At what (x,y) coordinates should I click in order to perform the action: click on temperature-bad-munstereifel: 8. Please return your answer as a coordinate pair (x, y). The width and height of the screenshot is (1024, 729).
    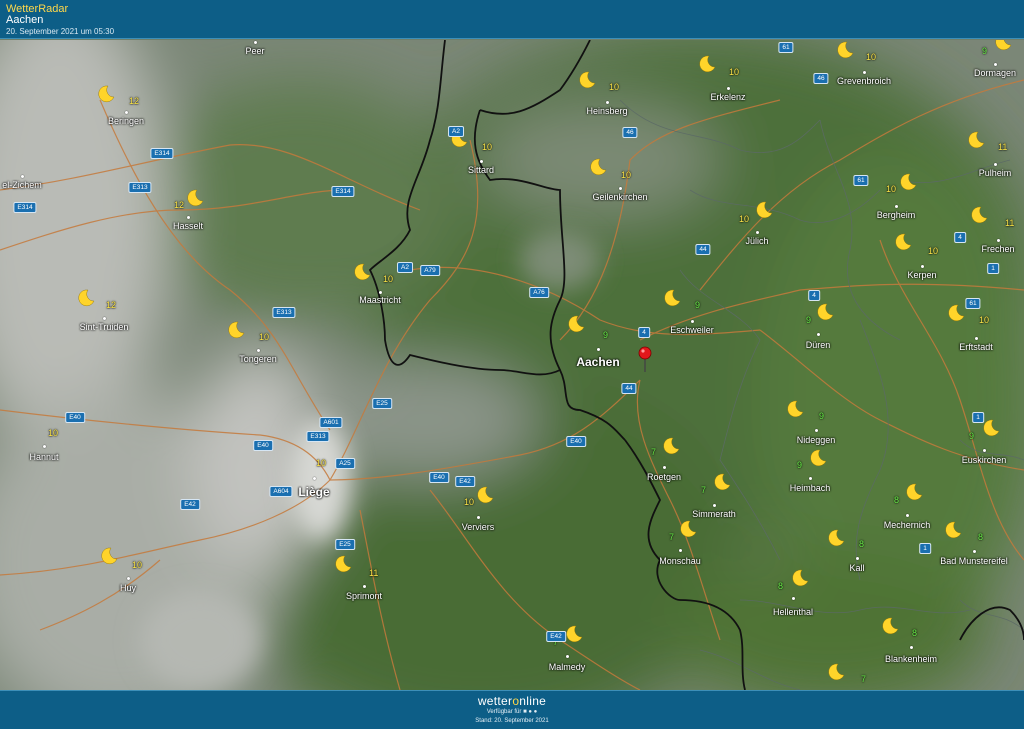
    Looking at the image, I should click on (980, 537).